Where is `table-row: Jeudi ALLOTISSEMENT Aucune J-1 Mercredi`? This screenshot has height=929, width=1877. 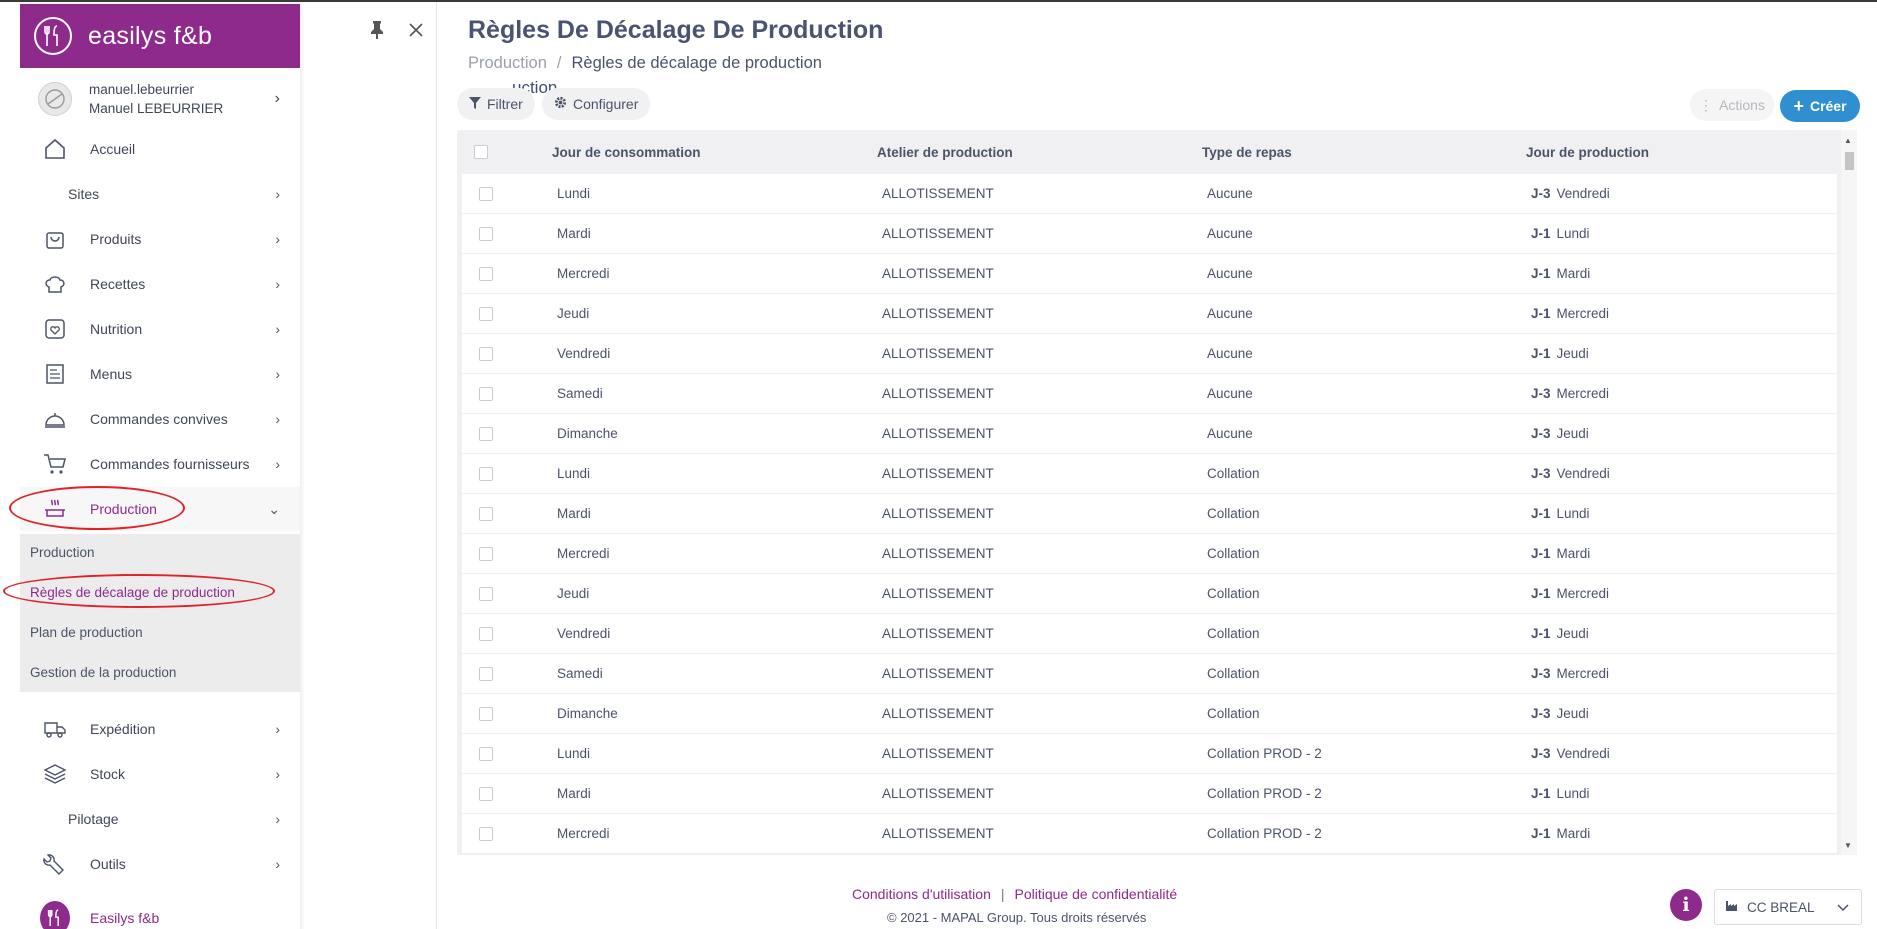 table-row: Jeudi ALLOTISSEMENT Aucune J-1 Mercredi is located at coordinates (1149, 313).